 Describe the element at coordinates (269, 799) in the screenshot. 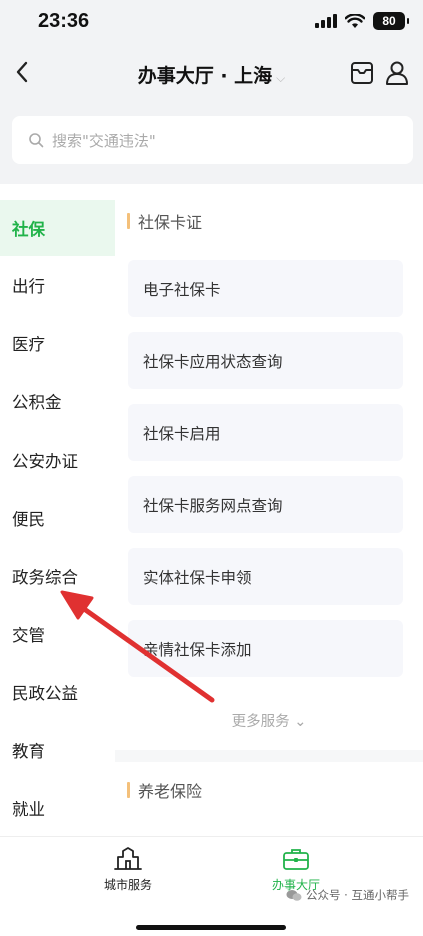

I see `section-pension-insurance: 养老保险` at that location.